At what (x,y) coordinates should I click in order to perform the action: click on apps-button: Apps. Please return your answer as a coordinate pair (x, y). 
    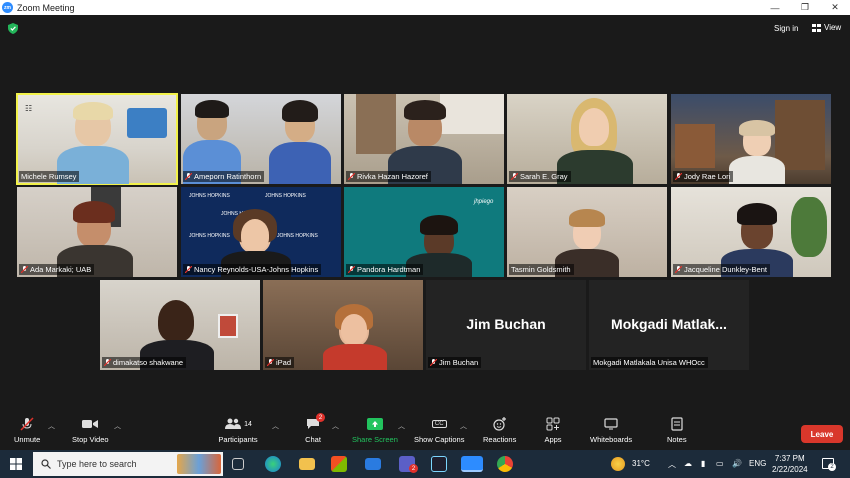
    Looking at the image, I should click on (553, 430).